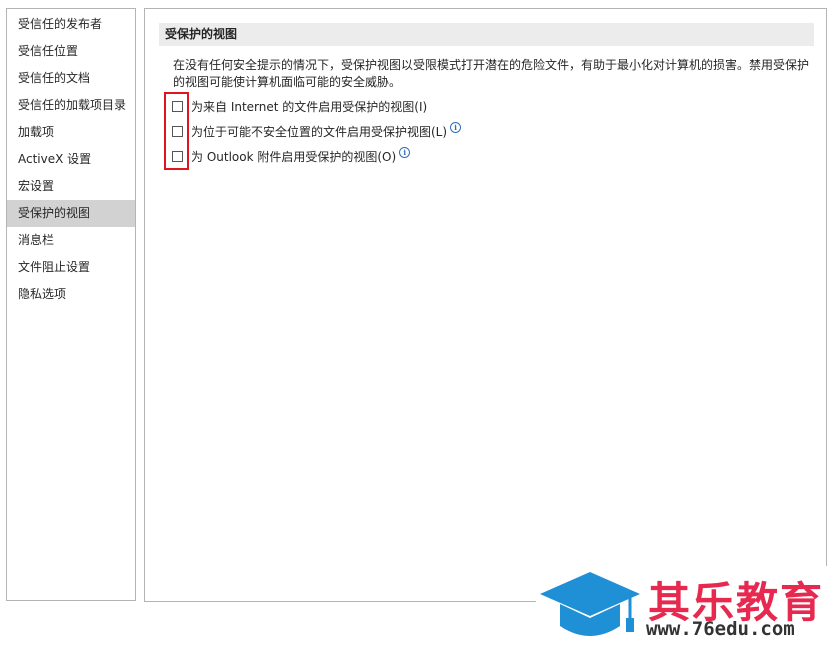 This screenshot has width=834, height=646. What do you see at coordinates (71, 294) in the screenshot?
I see `sidebar-item-privacy-options: 隐私选项` at bounding box center [71, 294].